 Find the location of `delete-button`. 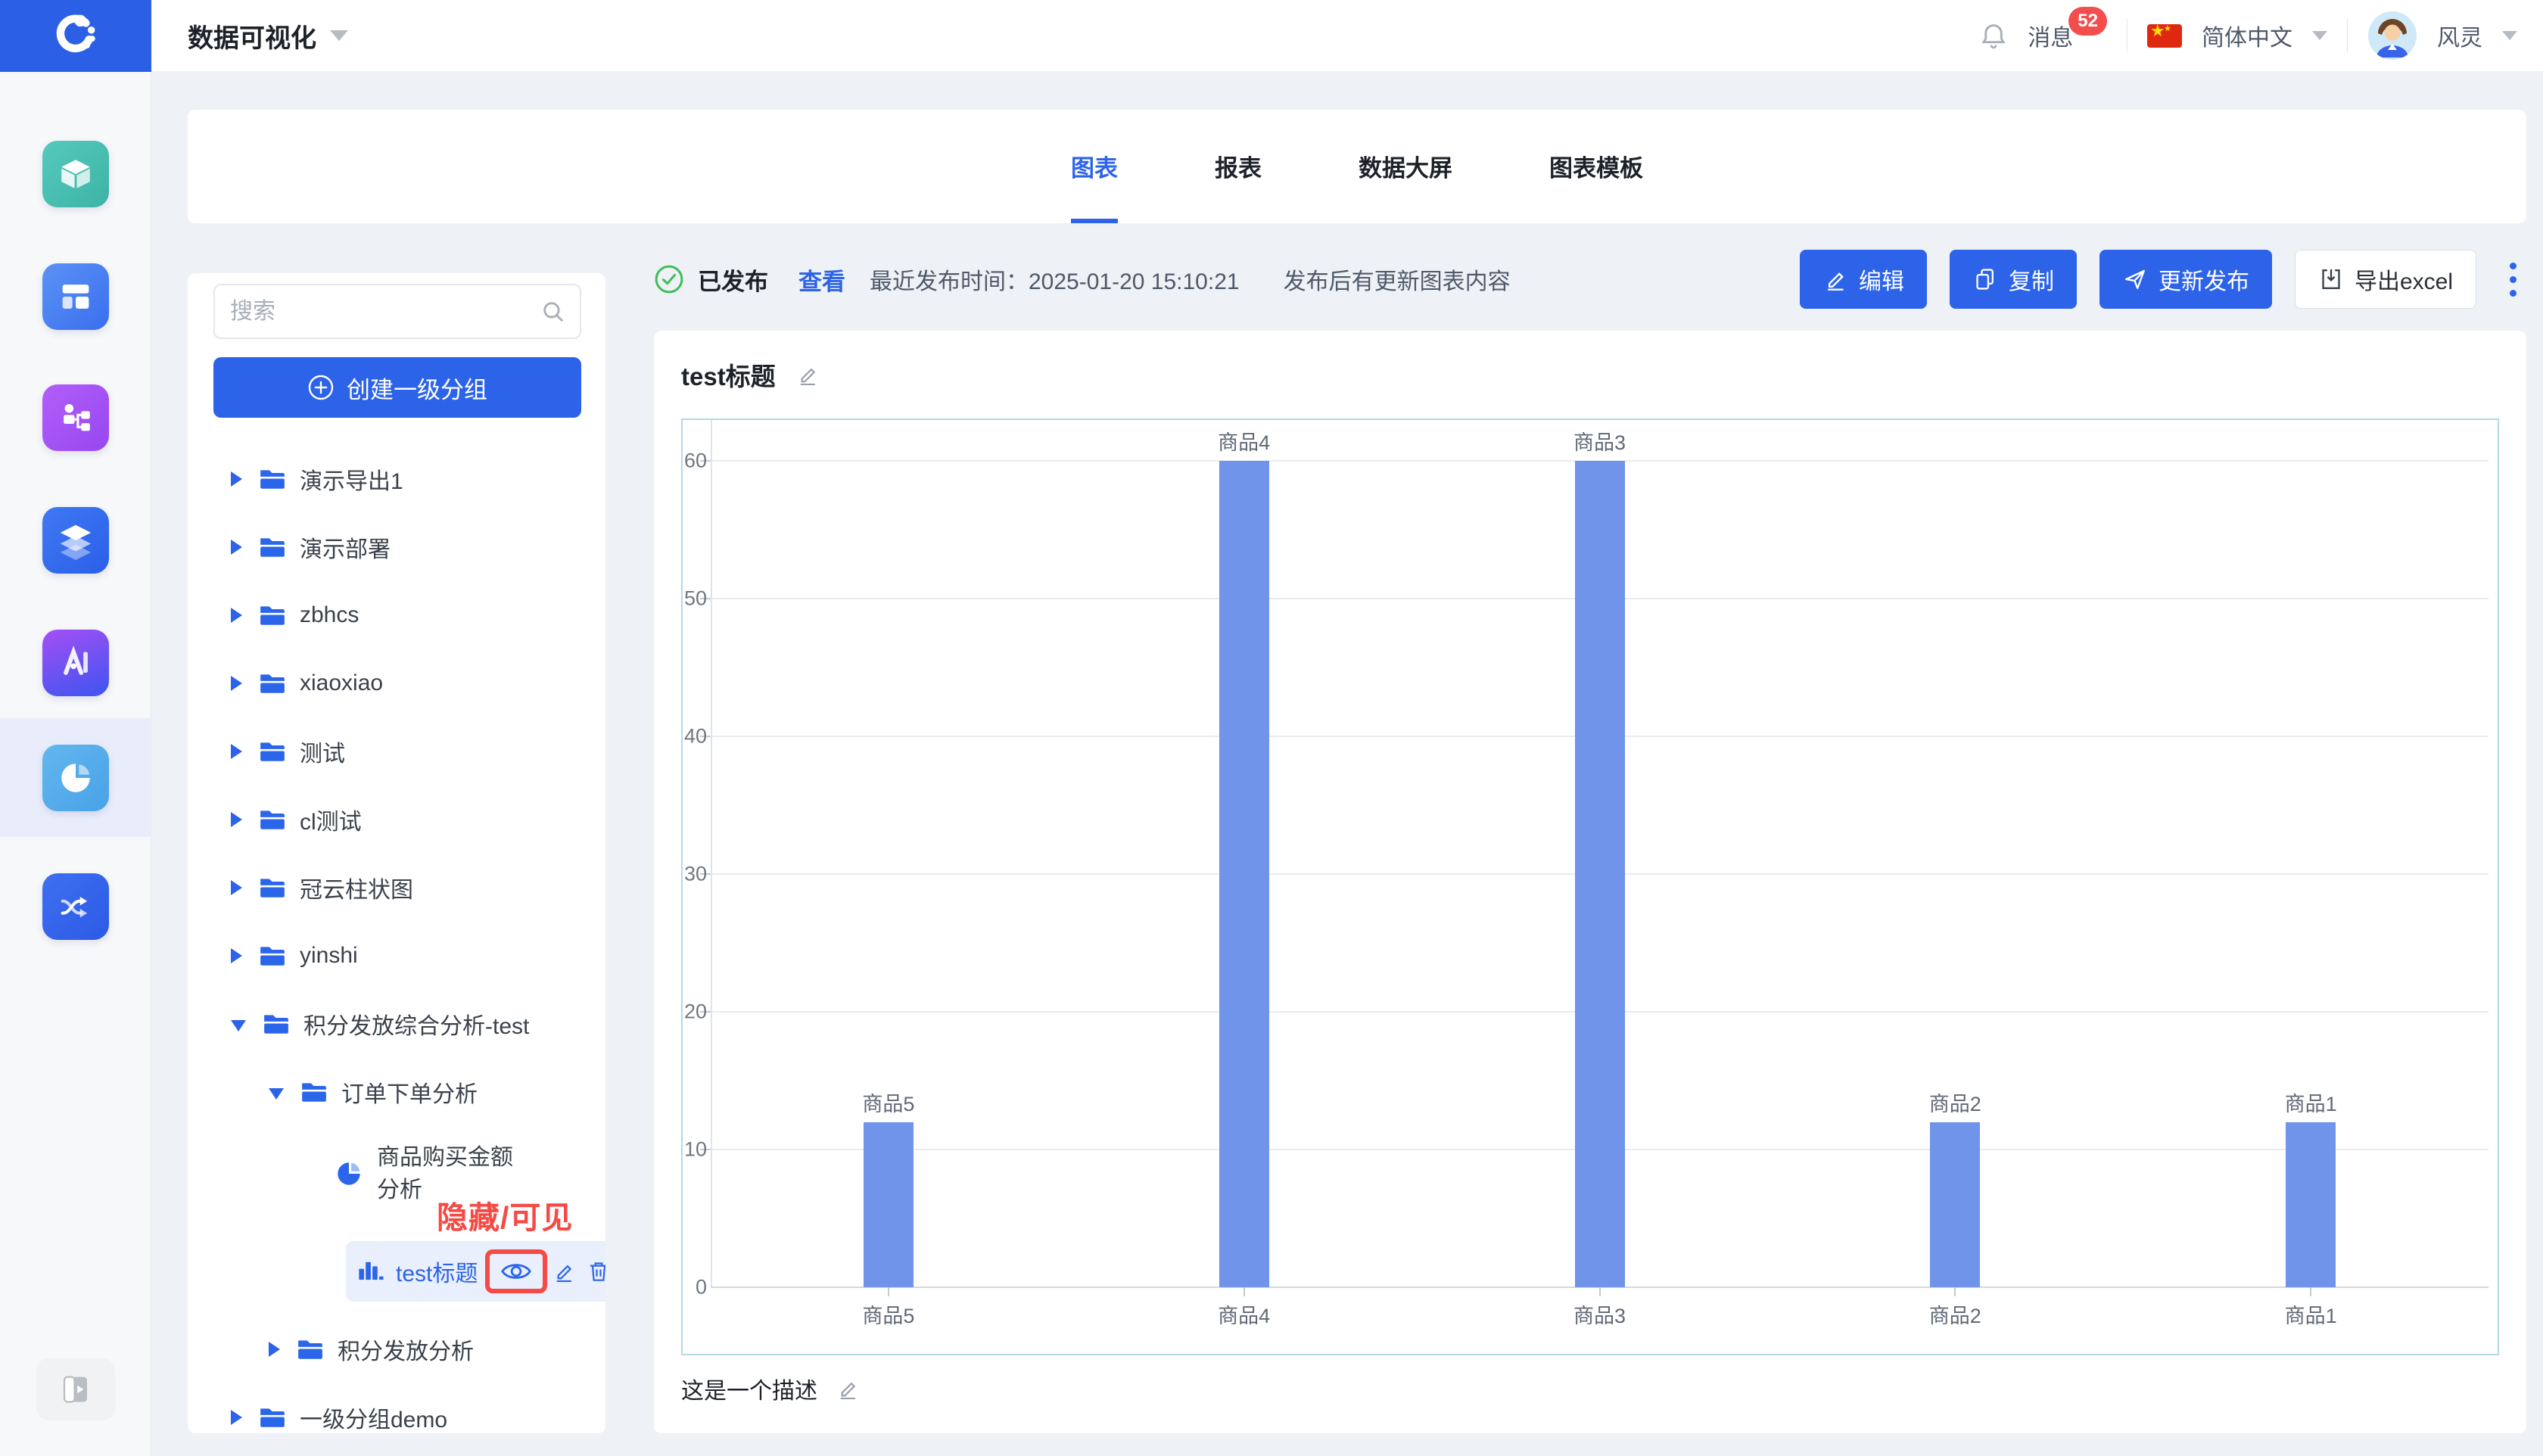

delete-button is located at coordinates (596, 1271).